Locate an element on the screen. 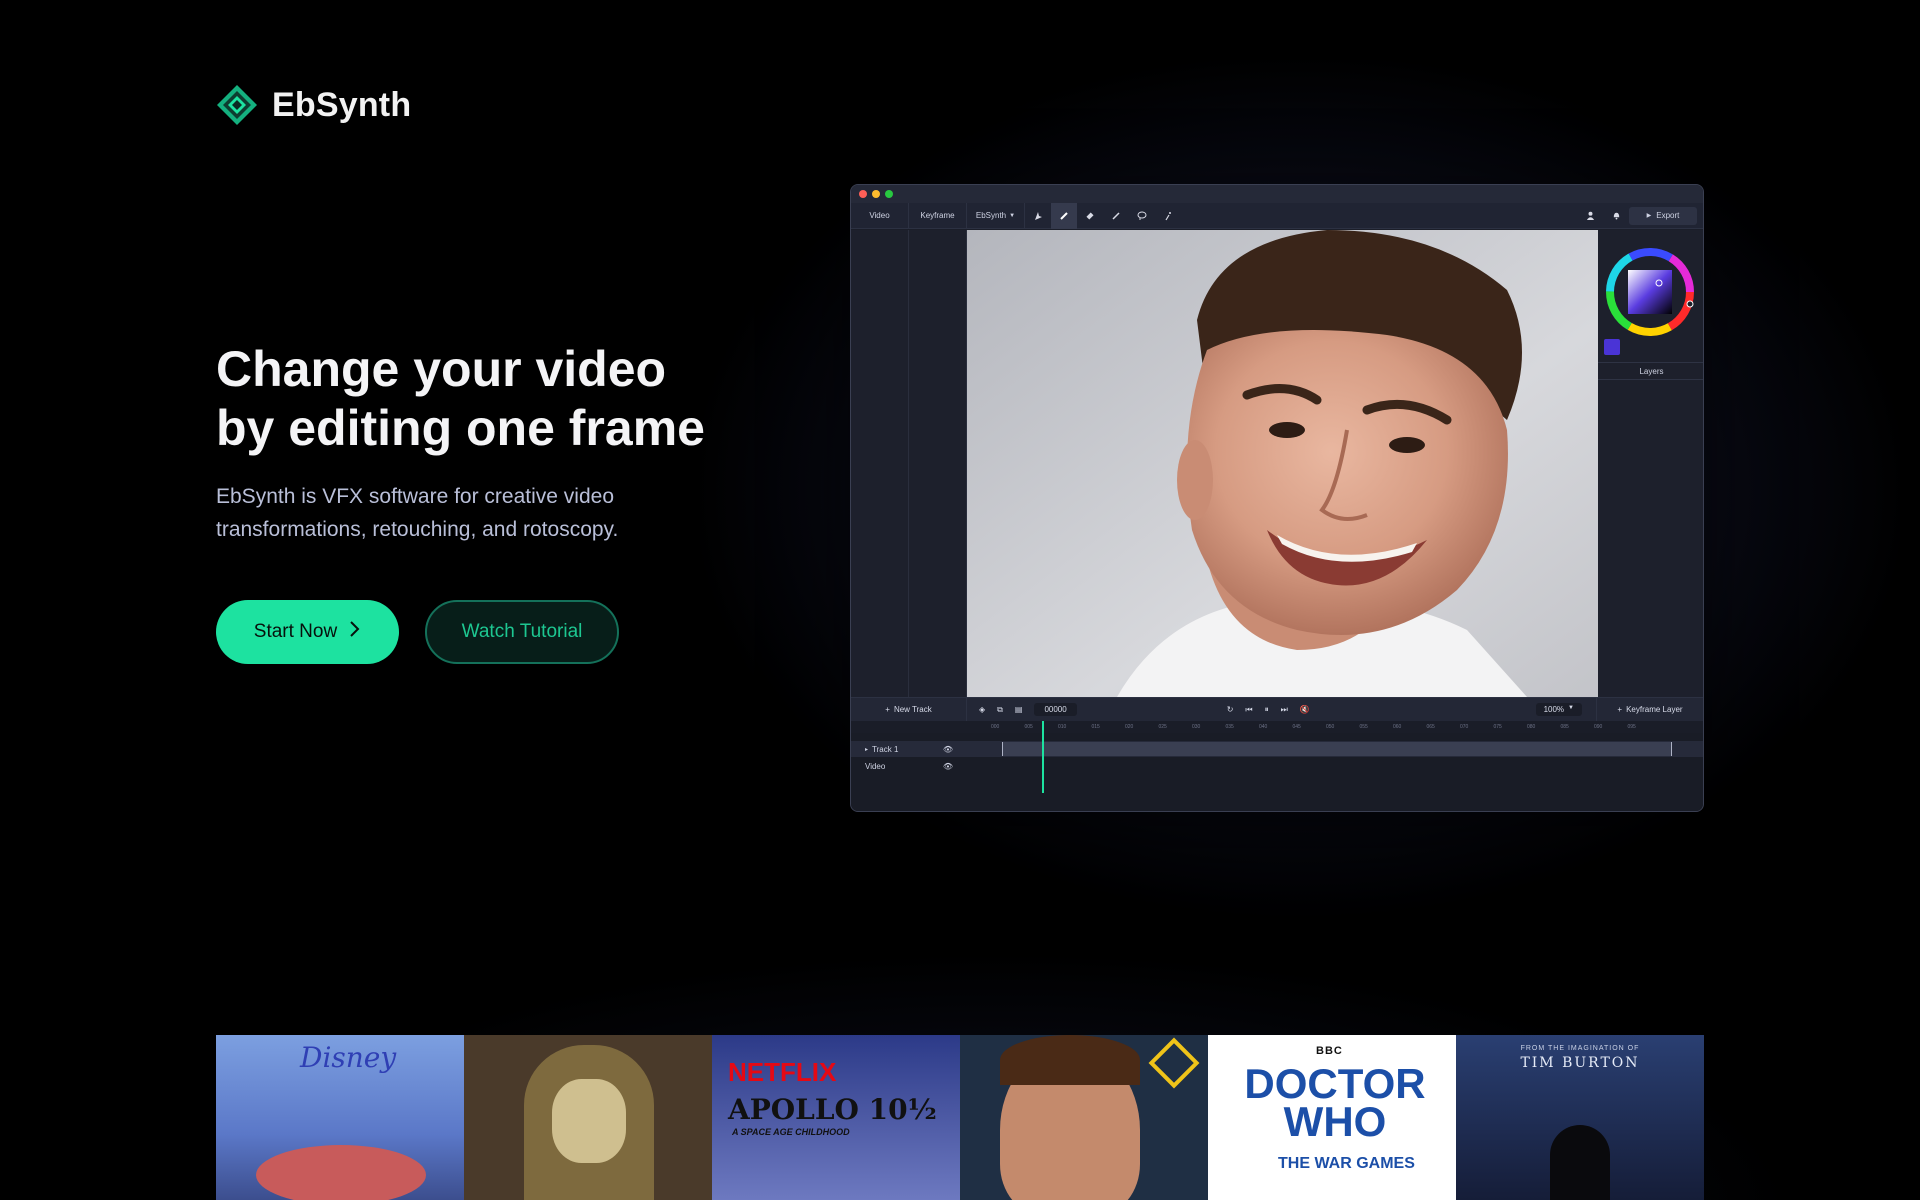 The height and width of the screenshot is (1200, 1920). play-icon: ▶ is located at coordinates (1649, 216).